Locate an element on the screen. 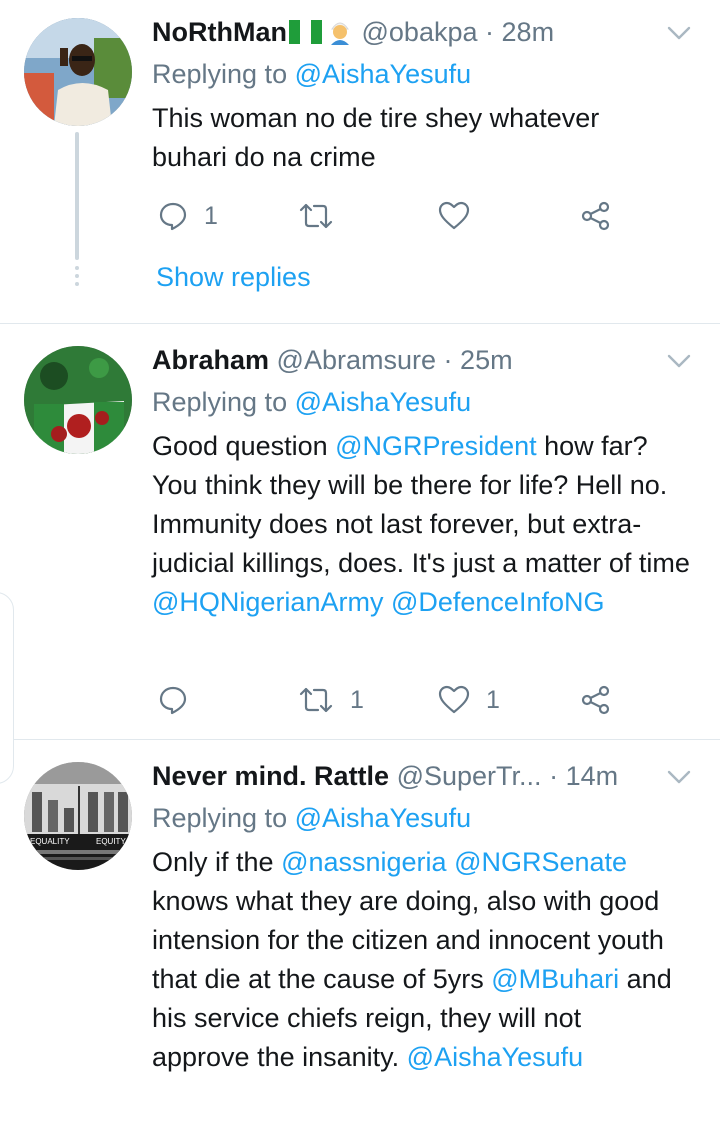 The height and width of the screenshot is (1125, 720). tweet-actions: 1 is located at coordinates (392, 216).